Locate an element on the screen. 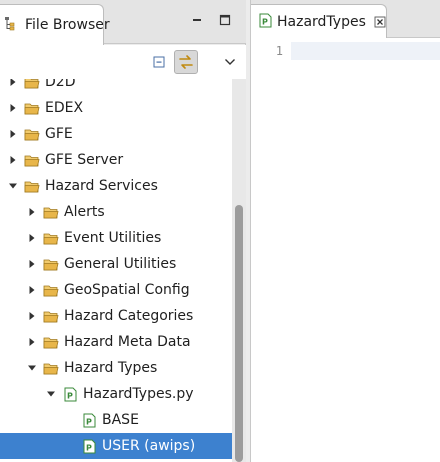 Image resolution: width=440 pixels, height=462 pixels. collapse-all-button is located at coordinates (159, 62).